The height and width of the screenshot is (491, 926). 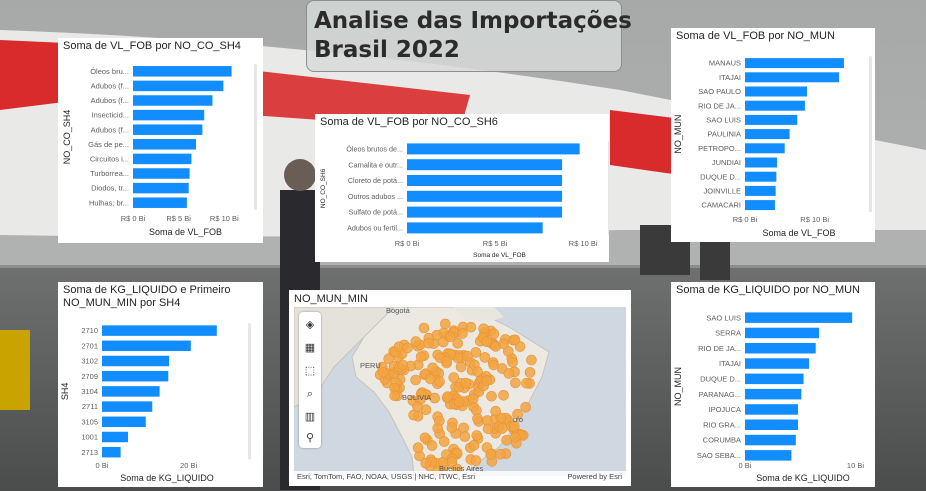 I want to click on chart-icon: ▥, so click(x=310, y=417).